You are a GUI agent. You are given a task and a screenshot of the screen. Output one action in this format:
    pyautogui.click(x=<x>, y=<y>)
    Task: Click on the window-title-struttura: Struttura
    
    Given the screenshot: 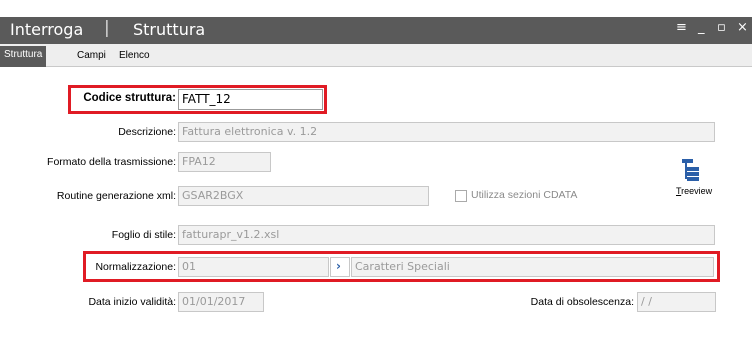 What is the action you would take?
    pyautogui.click(x=169, y=29)
    